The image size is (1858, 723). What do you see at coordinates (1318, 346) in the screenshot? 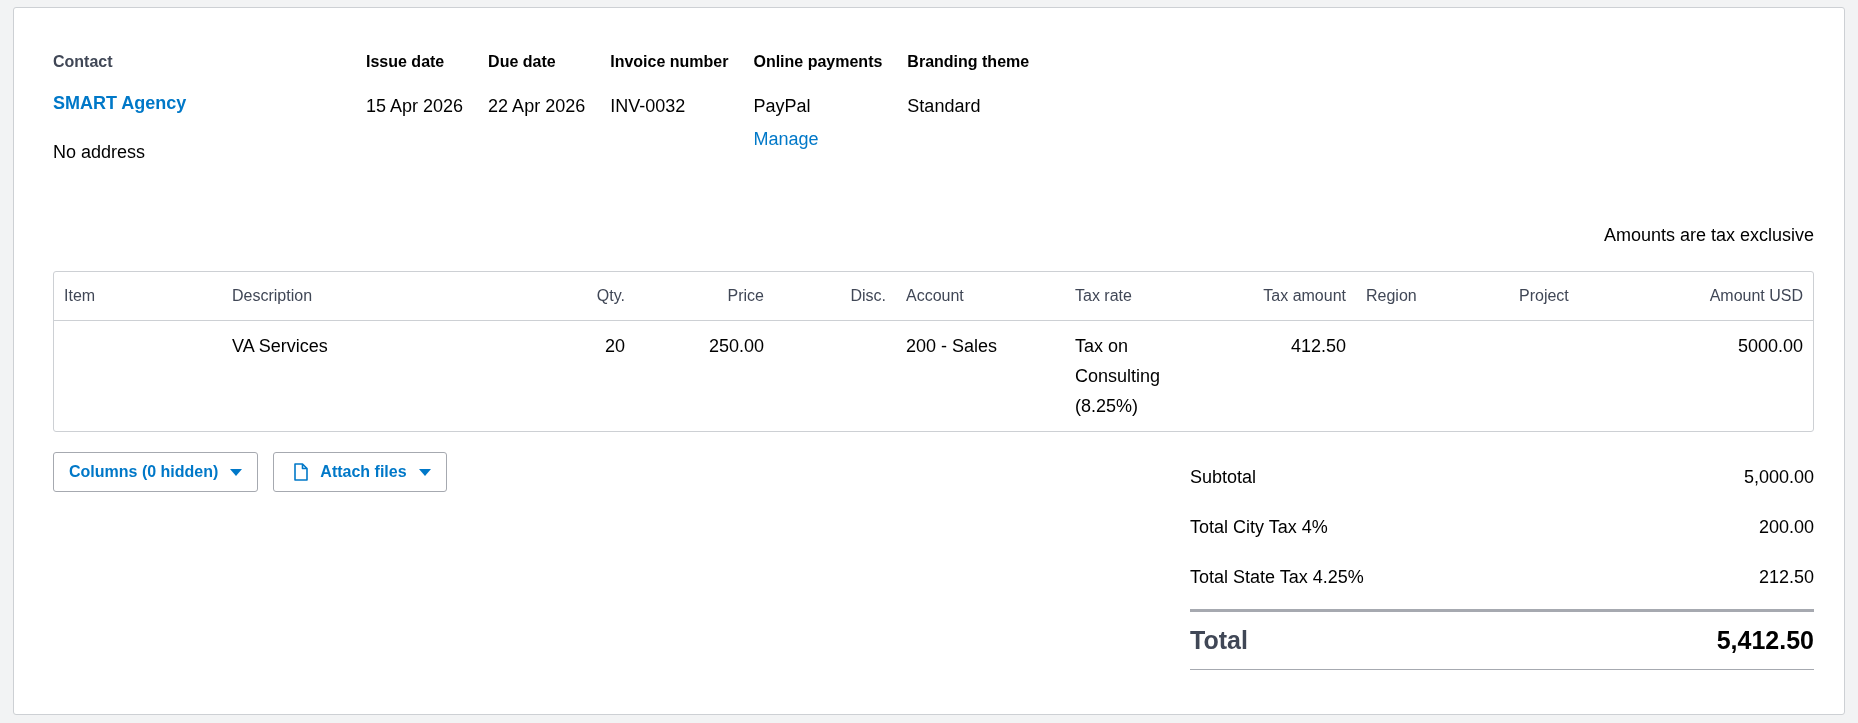
I see `table-cell-text: 412.50` at bounding box center [1318, 346].